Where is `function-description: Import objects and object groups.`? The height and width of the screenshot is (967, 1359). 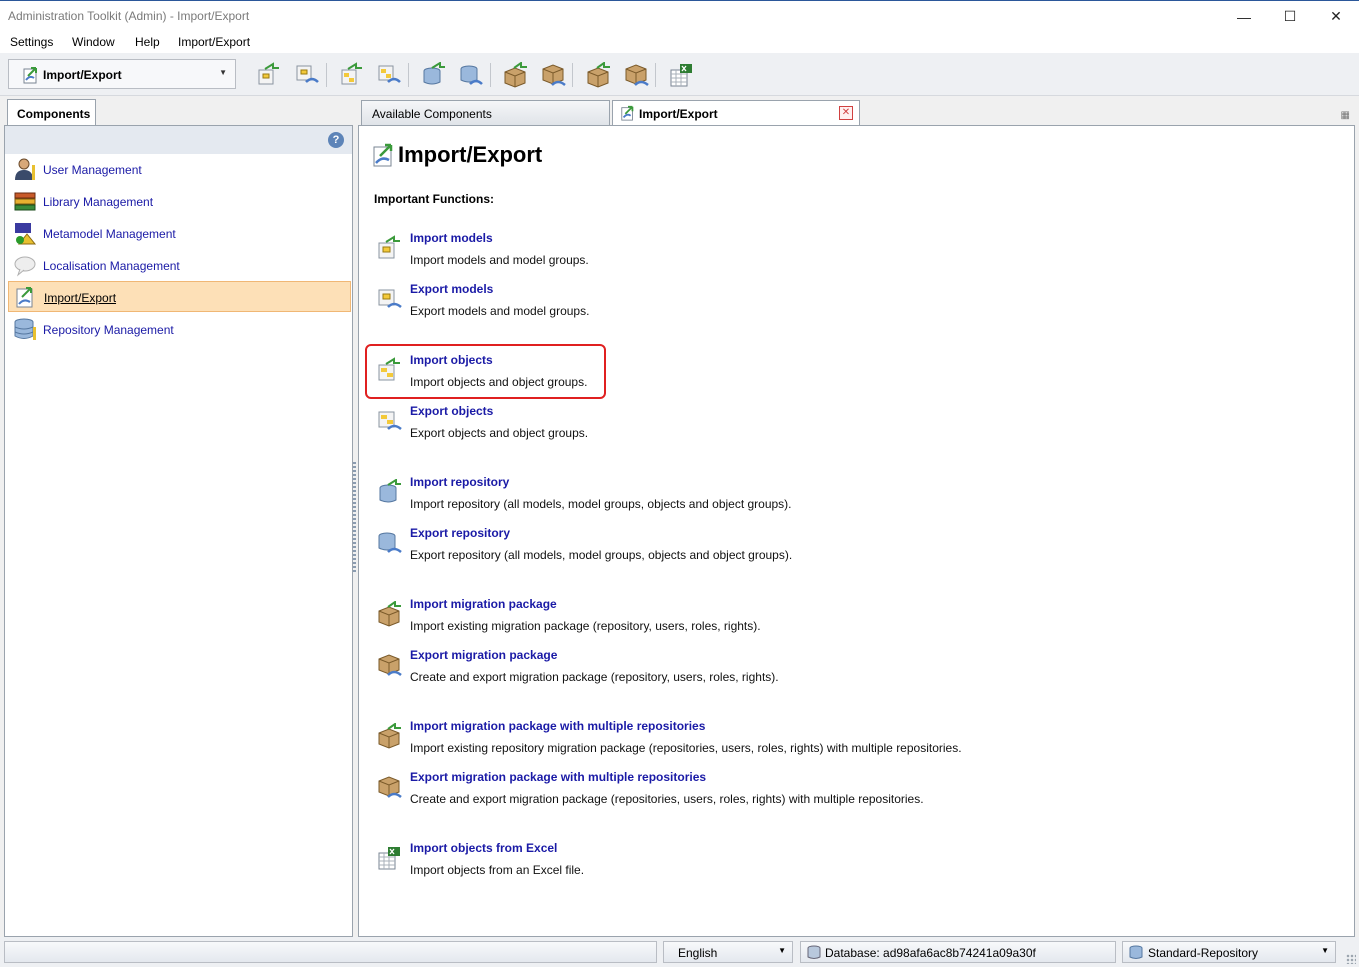 function-description: Import objects and object groups. is located at coordinates (499, 382).